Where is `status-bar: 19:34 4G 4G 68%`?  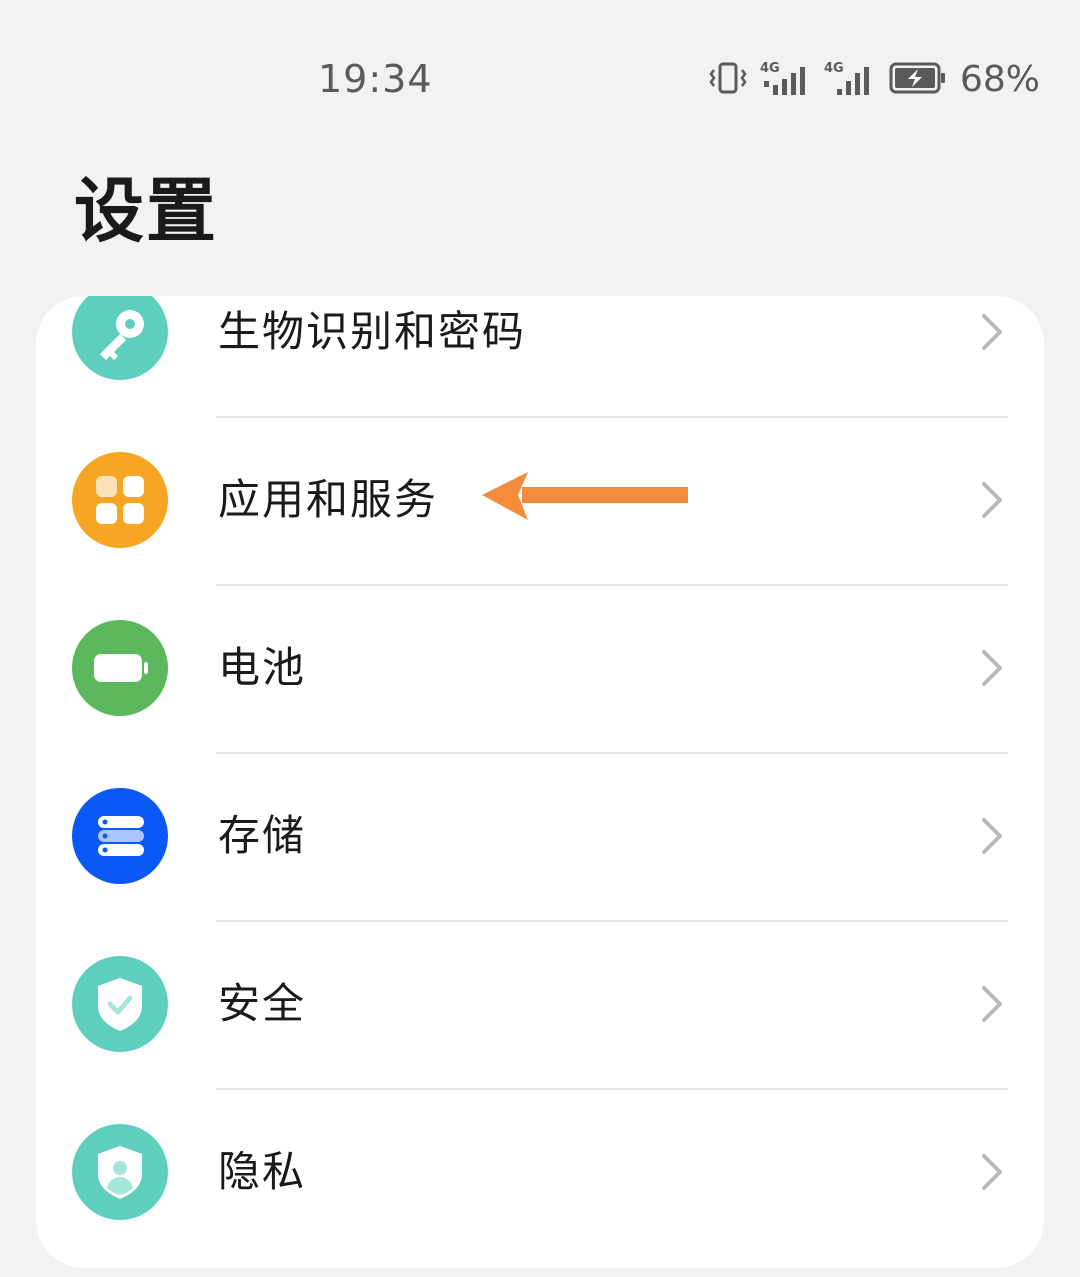 status-bar: 19:34 4G 4G 68% is located at coordinates (540, 80).